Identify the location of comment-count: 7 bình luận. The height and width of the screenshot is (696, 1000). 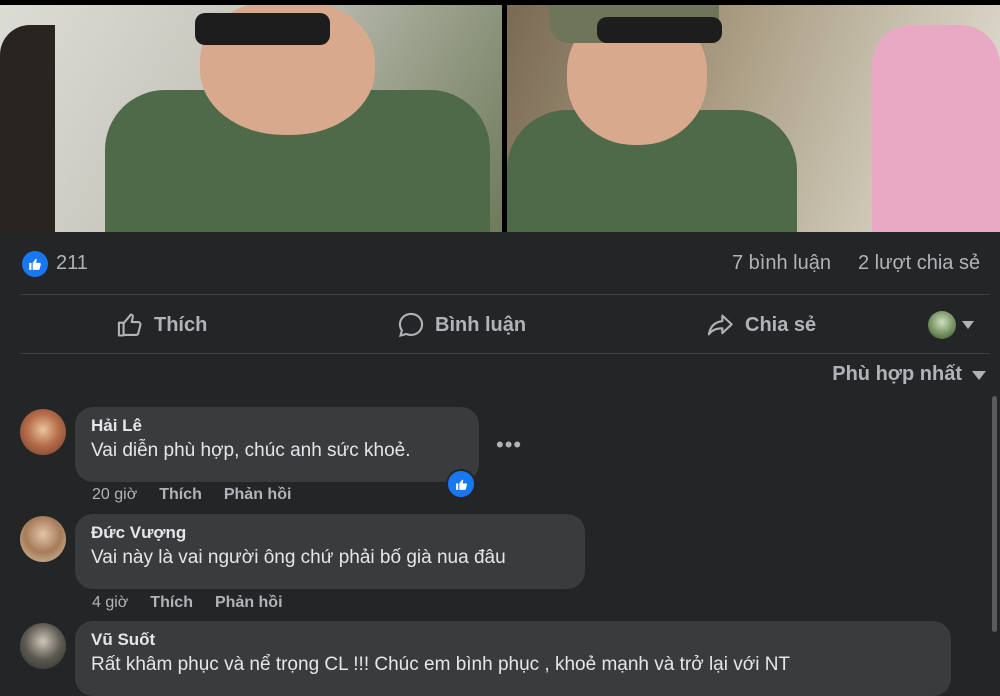
(781, 263).